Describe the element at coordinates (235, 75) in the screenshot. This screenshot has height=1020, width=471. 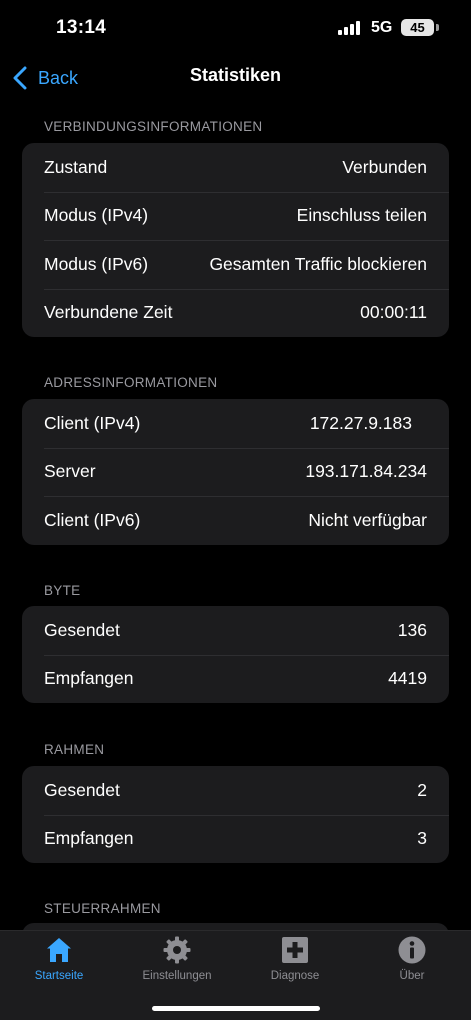
I see `page-title: Statistiken` at that location.